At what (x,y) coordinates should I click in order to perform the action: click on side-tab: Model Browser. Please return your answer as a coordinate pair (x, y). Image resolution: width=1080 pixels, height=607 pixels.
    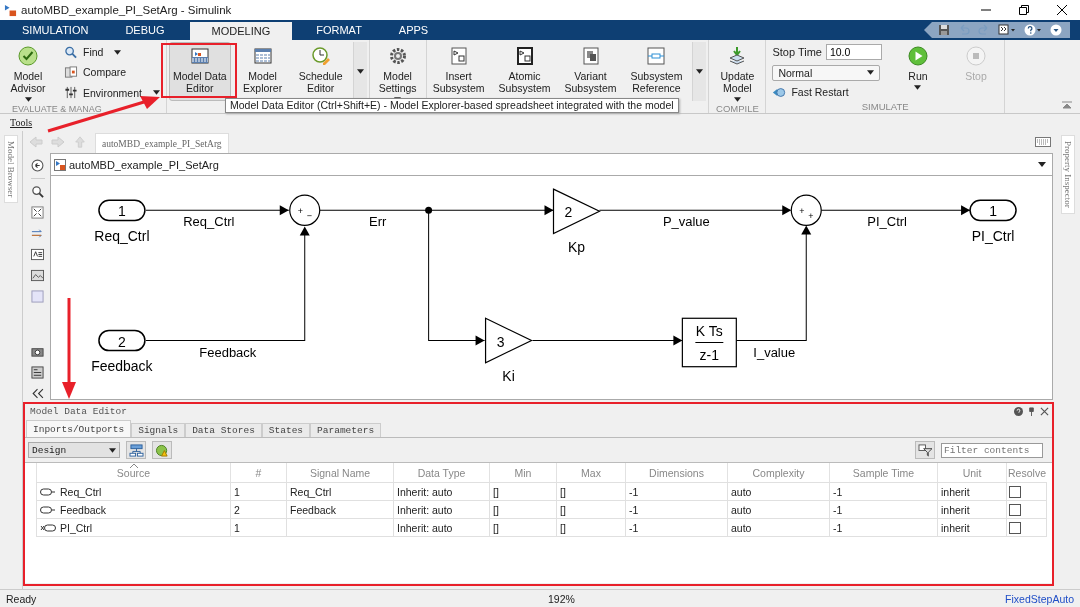
    Looking at the image, I should click on (11, 169).